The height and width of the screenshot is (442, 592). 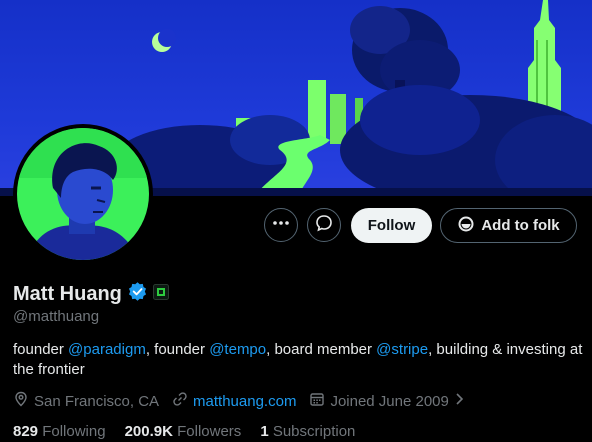 What do you see at coordinates (180, 401) in the screenshot?
I see `link-icon` at bounding box center [180, 401].